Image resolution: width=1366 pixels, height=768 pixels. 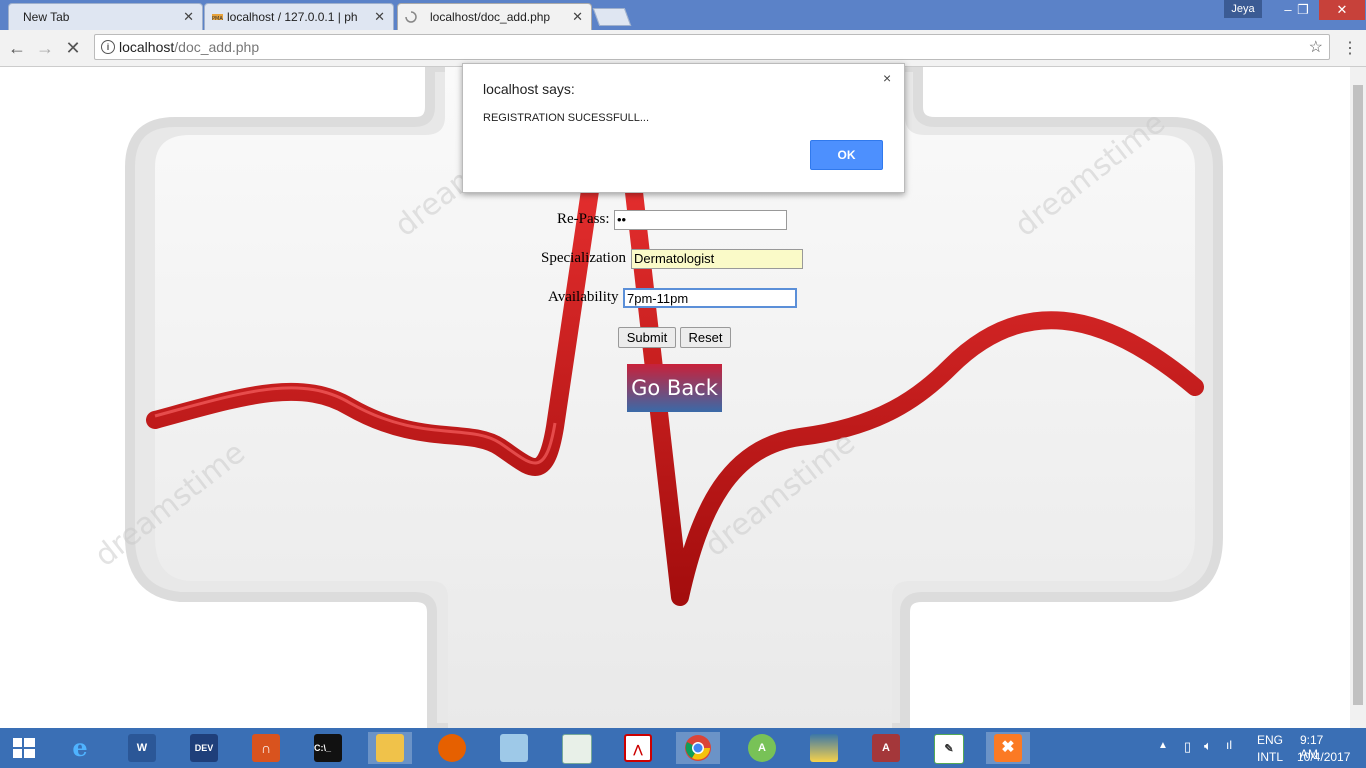 I want to click on repass-label: Re-Pass:, so click(x=583, y=219).